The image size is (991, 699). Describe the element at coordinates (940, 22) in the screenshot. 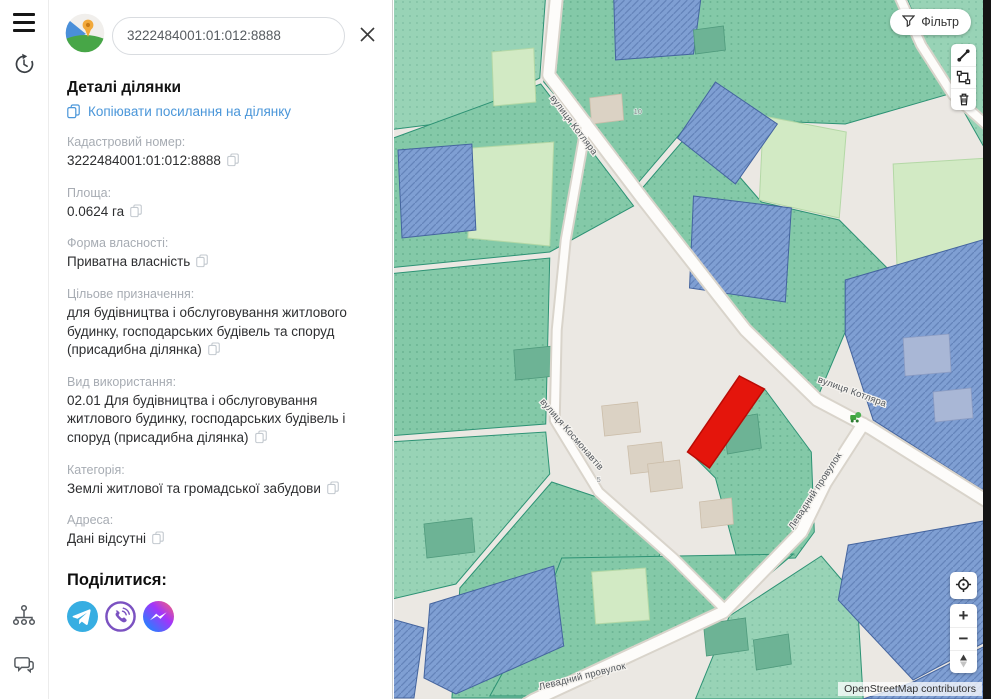

I see `filter-label: Фільтр` at that location.